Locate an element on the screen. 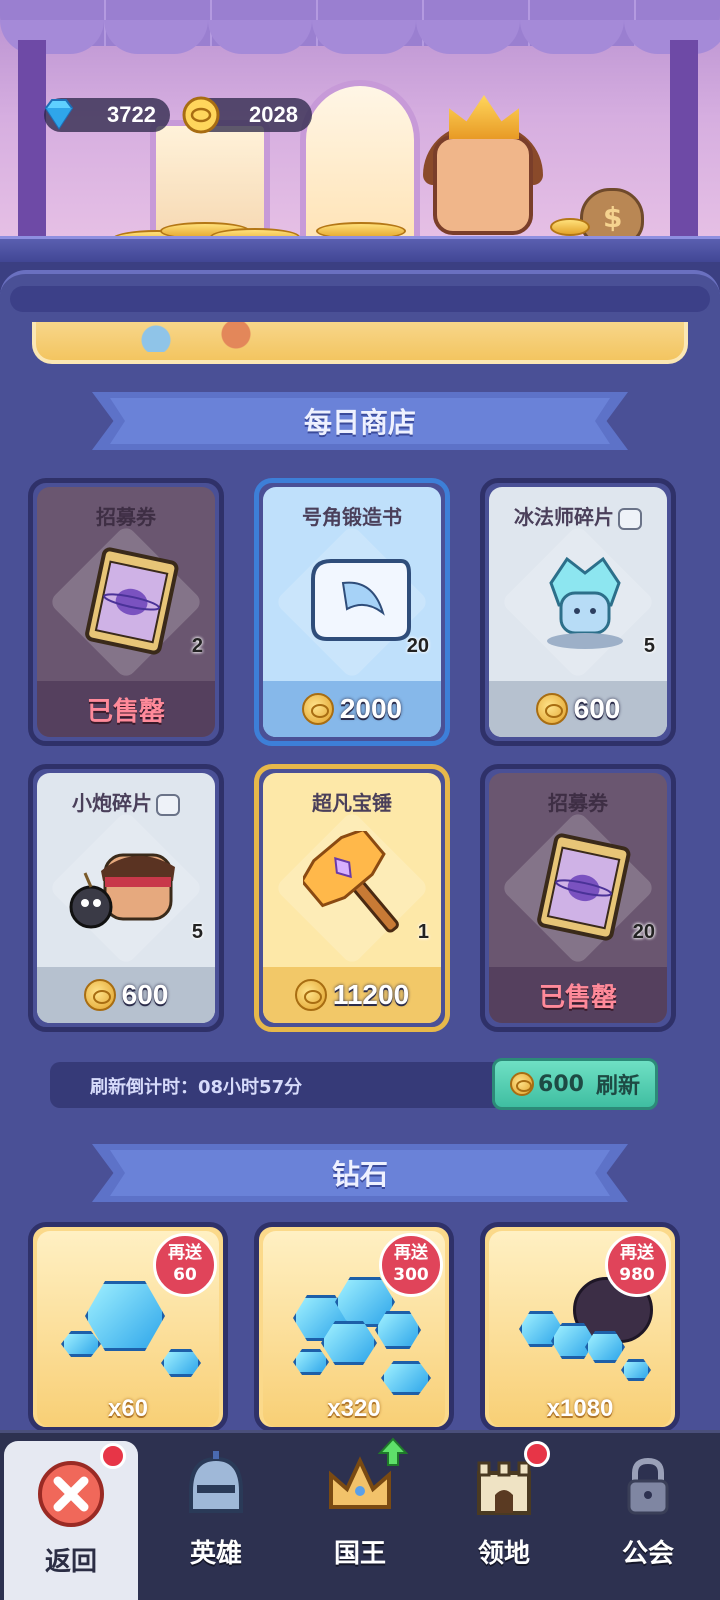 This screenshot has width=720, height=1600. panel-decoration is located at coordinates (360, 299).